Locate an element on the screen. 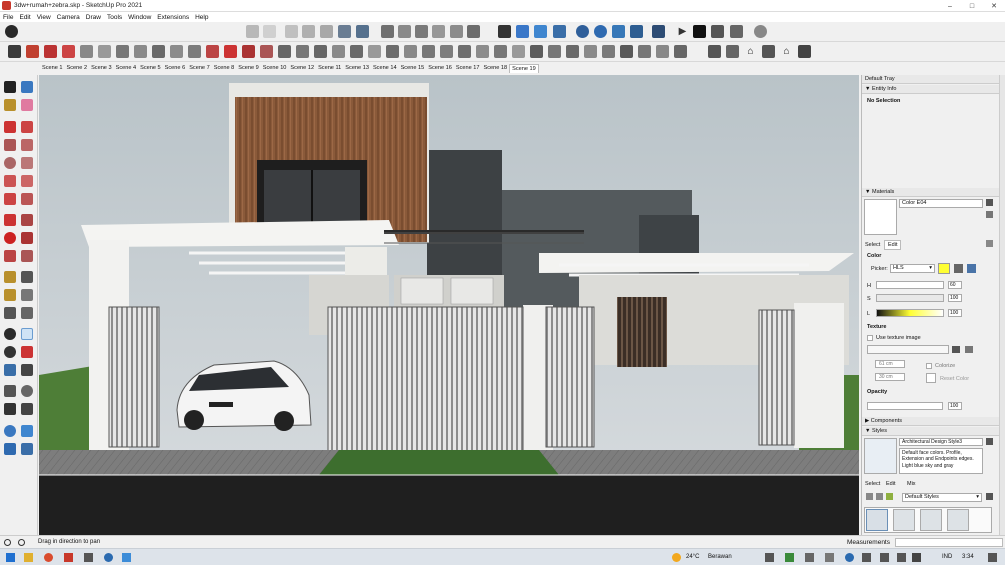 This screenshot has height=565, width=1005. line-tool-icon is located at coordinates (10, 127).